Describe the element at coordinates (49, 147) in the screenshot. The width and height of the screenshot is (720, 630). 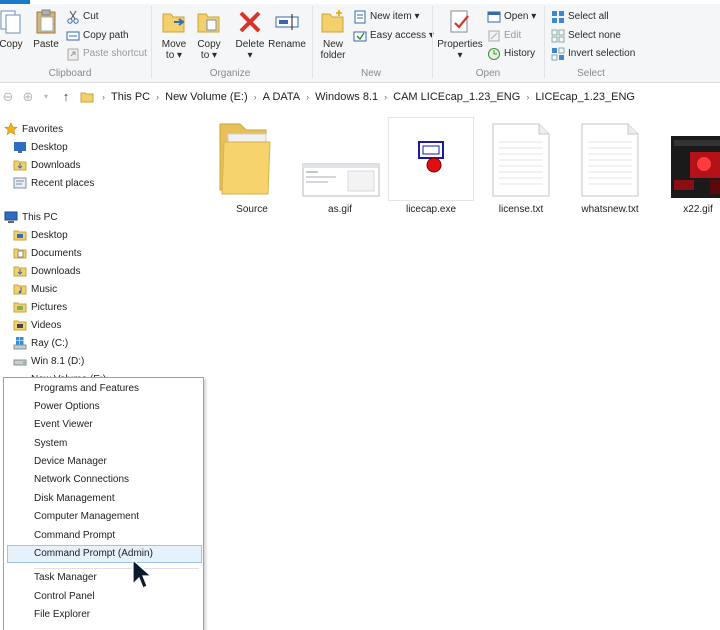
I see `nav-label: Desktop` at that location.